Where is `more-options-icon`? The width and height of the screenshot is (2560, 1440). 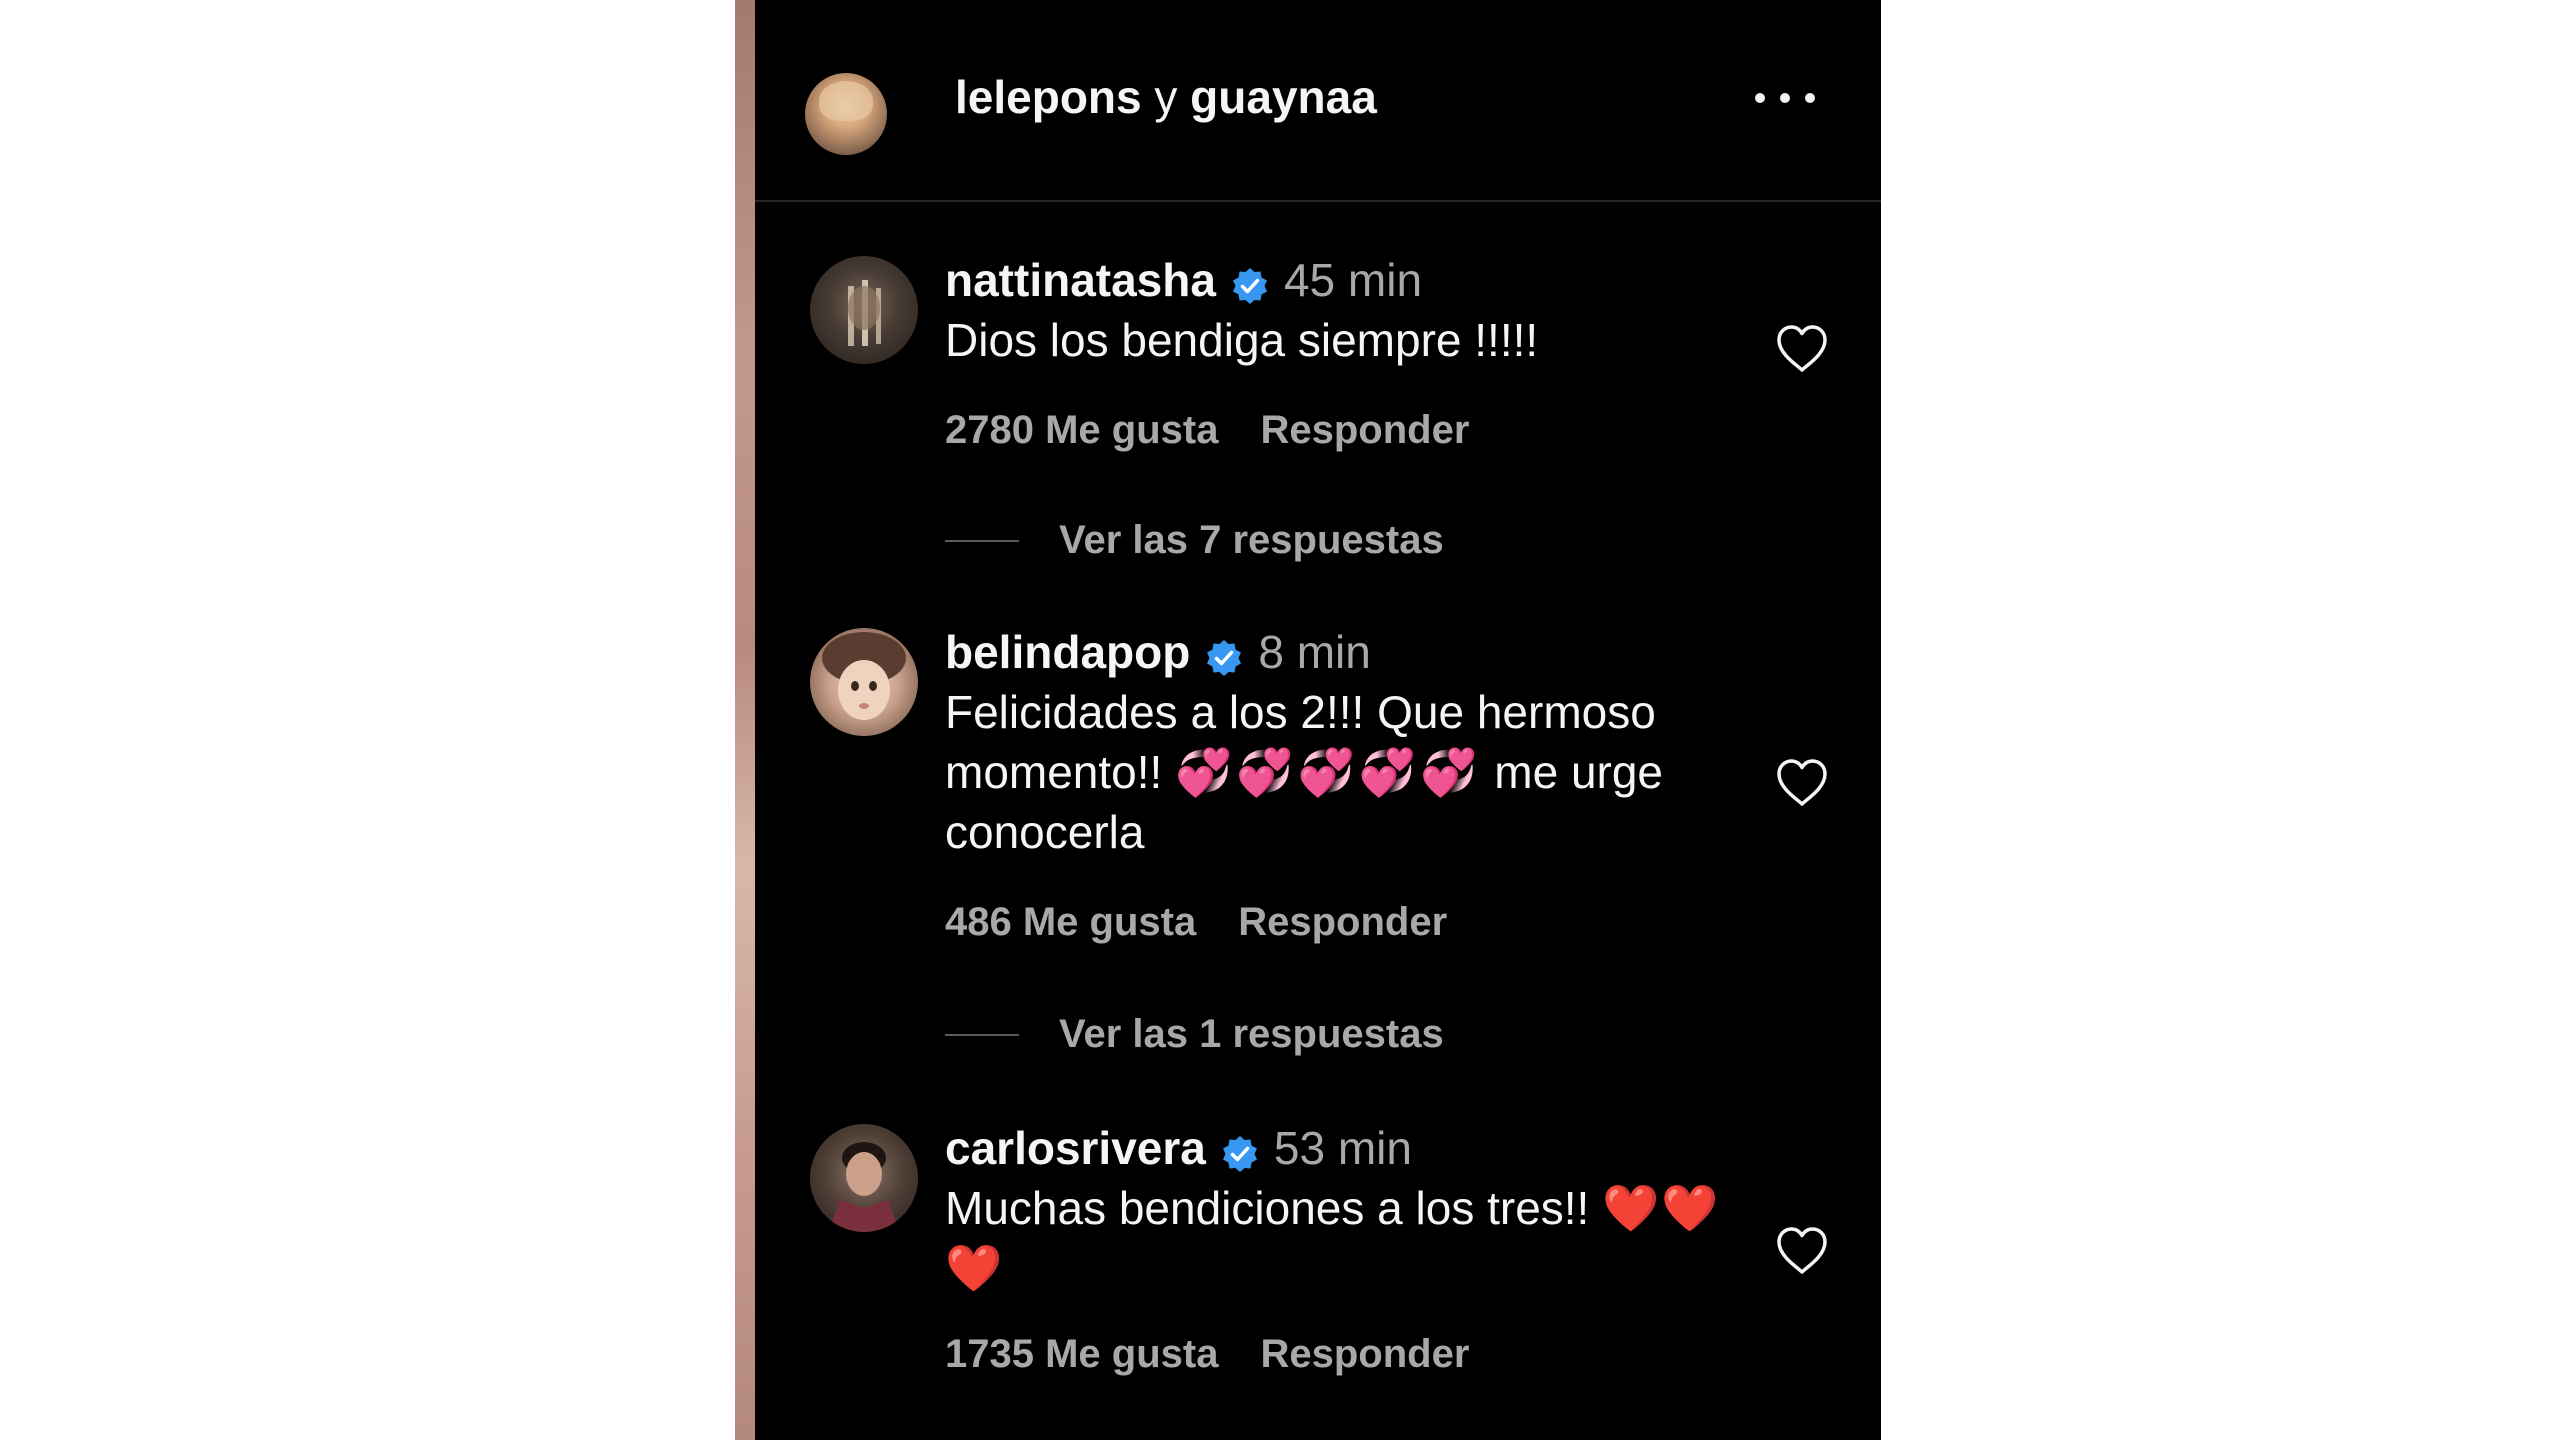
more-options-icon is located at coordinates (1785, 98).